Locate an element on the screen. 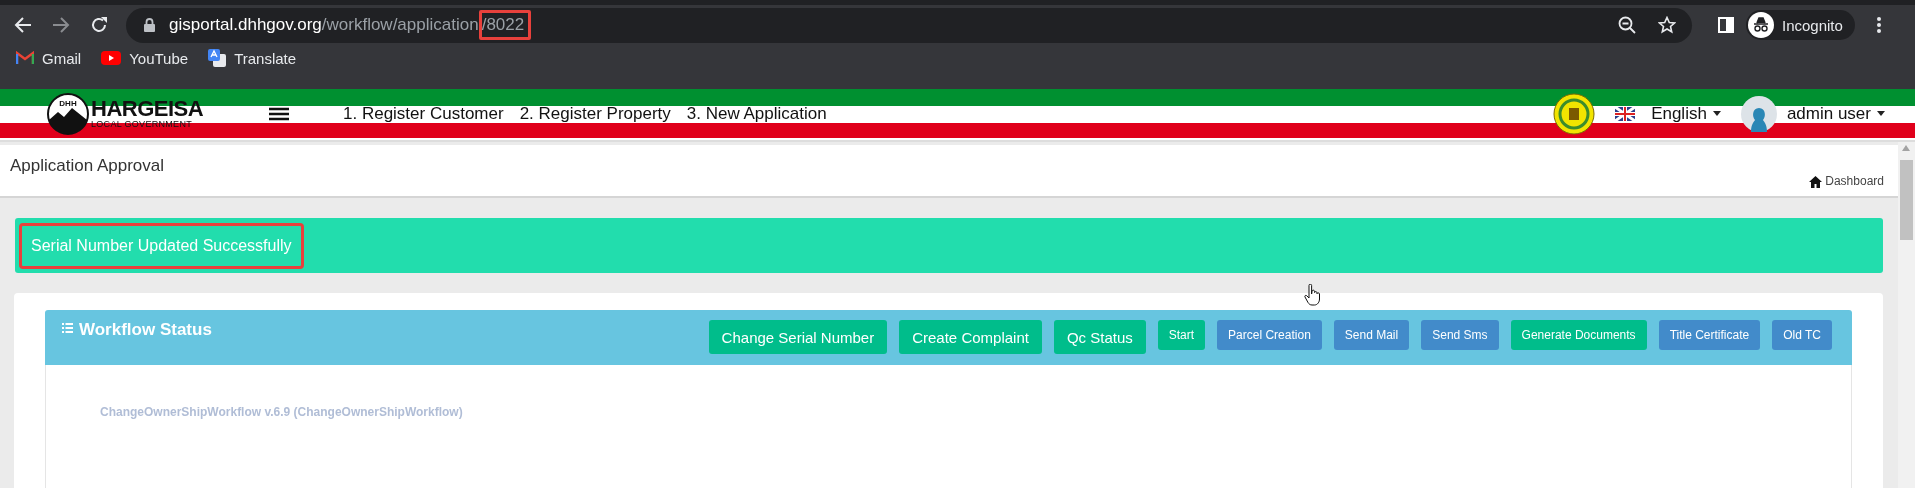 The width and height of the screenshot is (1915, 488). url-text: /8022 is located at coordinates (505, 25).